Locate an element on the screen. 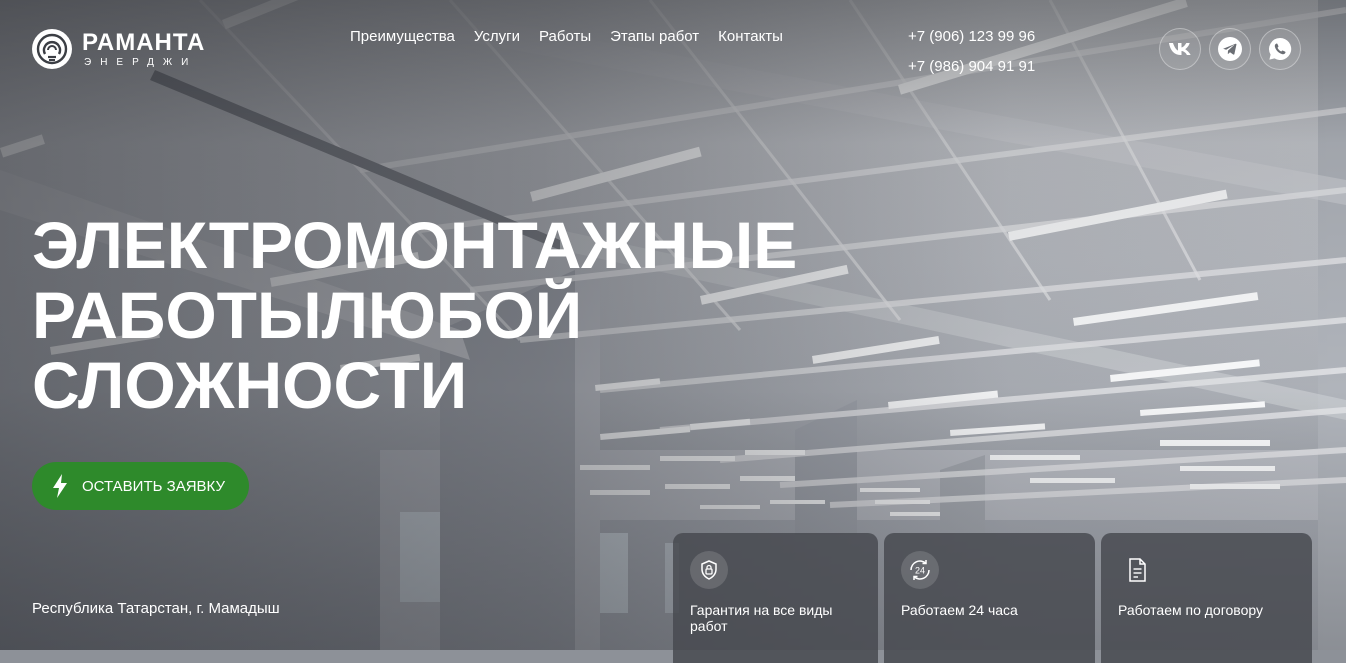 The width and height of the screenshot is (1346, 663). submit-request-button: ОСТАВИТЬ ЗАЯВКУ is located at coordinates (140, 486).